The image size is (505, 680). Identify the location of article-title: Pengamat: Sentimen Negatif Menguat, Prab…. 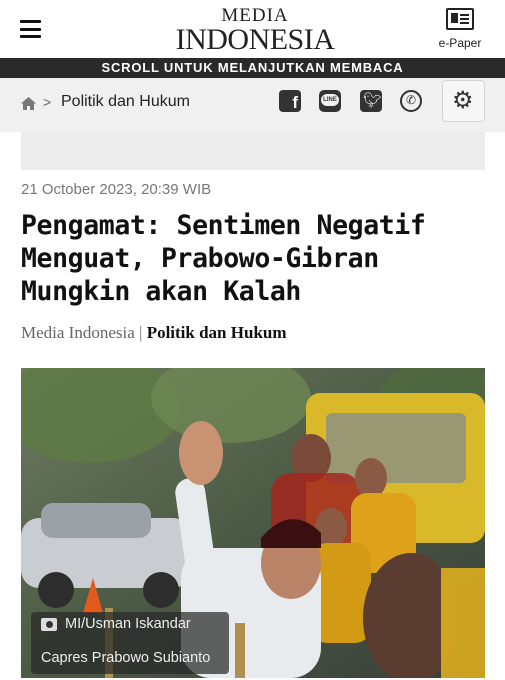
(223, 258).